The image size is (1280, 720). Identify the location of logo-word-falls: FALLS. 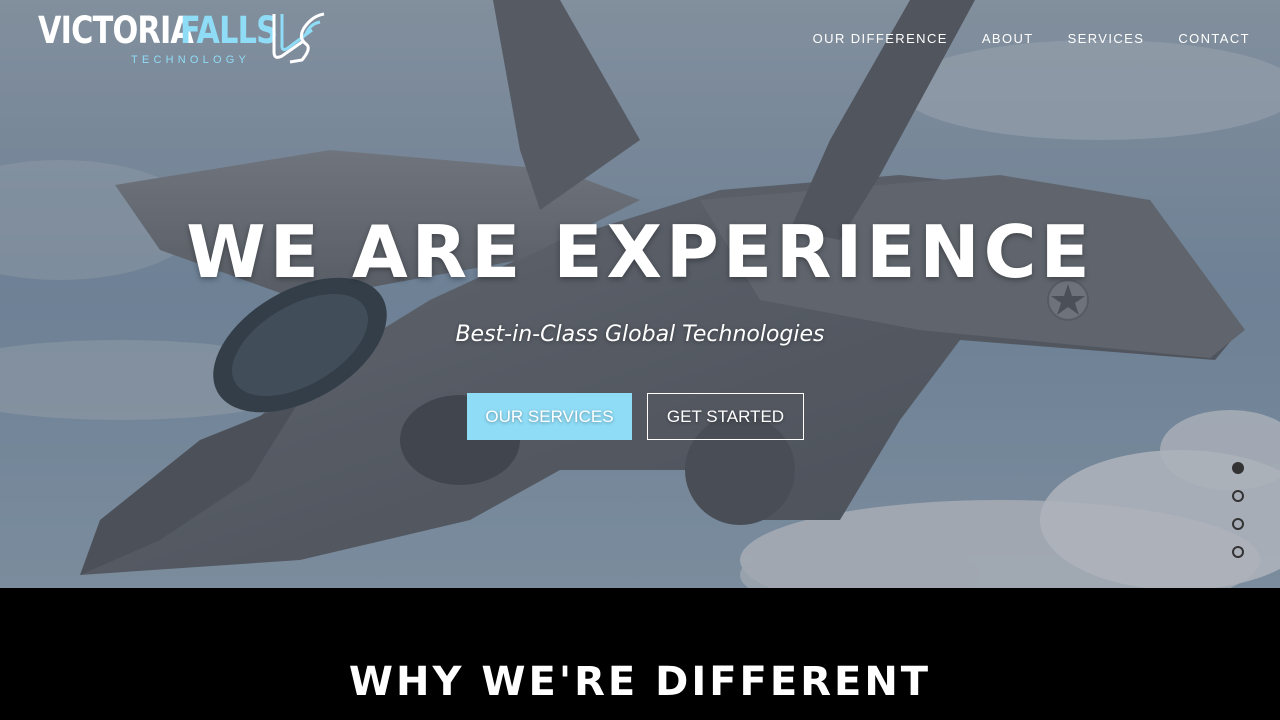
(229, 30).